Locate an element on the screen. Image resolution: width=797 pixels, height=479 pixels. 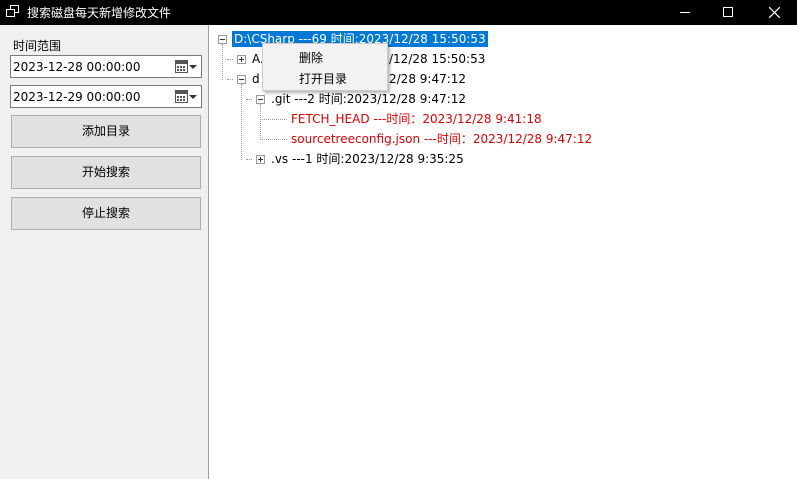
close-icon is located at coordinates (774, 12).